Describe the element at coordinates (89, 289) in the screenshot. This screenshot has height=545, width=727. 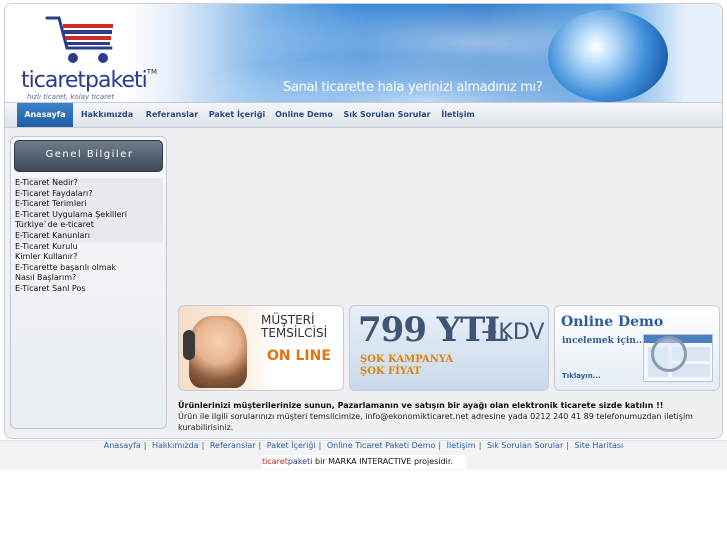
I see `sidebar-link: E-Ticaret Sanl Pos` at that location.